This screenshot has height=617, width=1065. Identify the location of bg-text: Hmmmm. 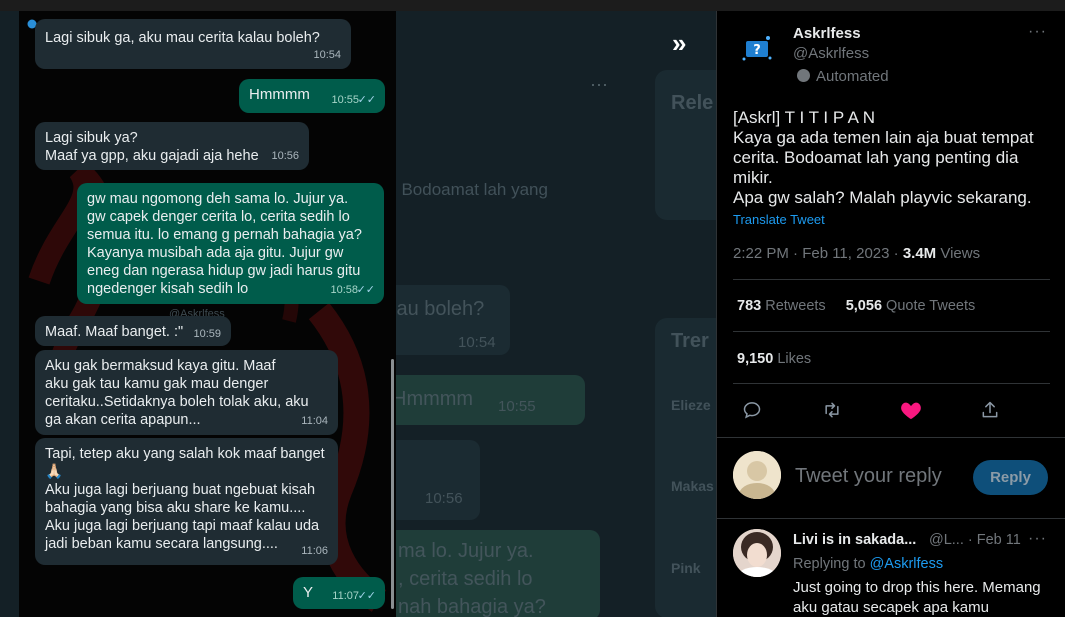
(433, 399).